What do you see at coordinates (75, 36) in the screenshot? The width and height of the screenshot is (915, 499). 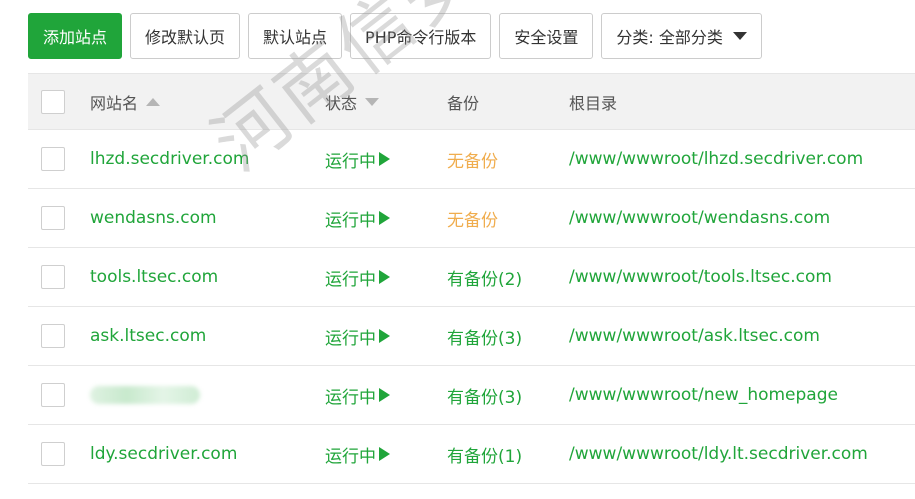 I see `add-site-button: 添加站点` at bounding box center [75, 36].